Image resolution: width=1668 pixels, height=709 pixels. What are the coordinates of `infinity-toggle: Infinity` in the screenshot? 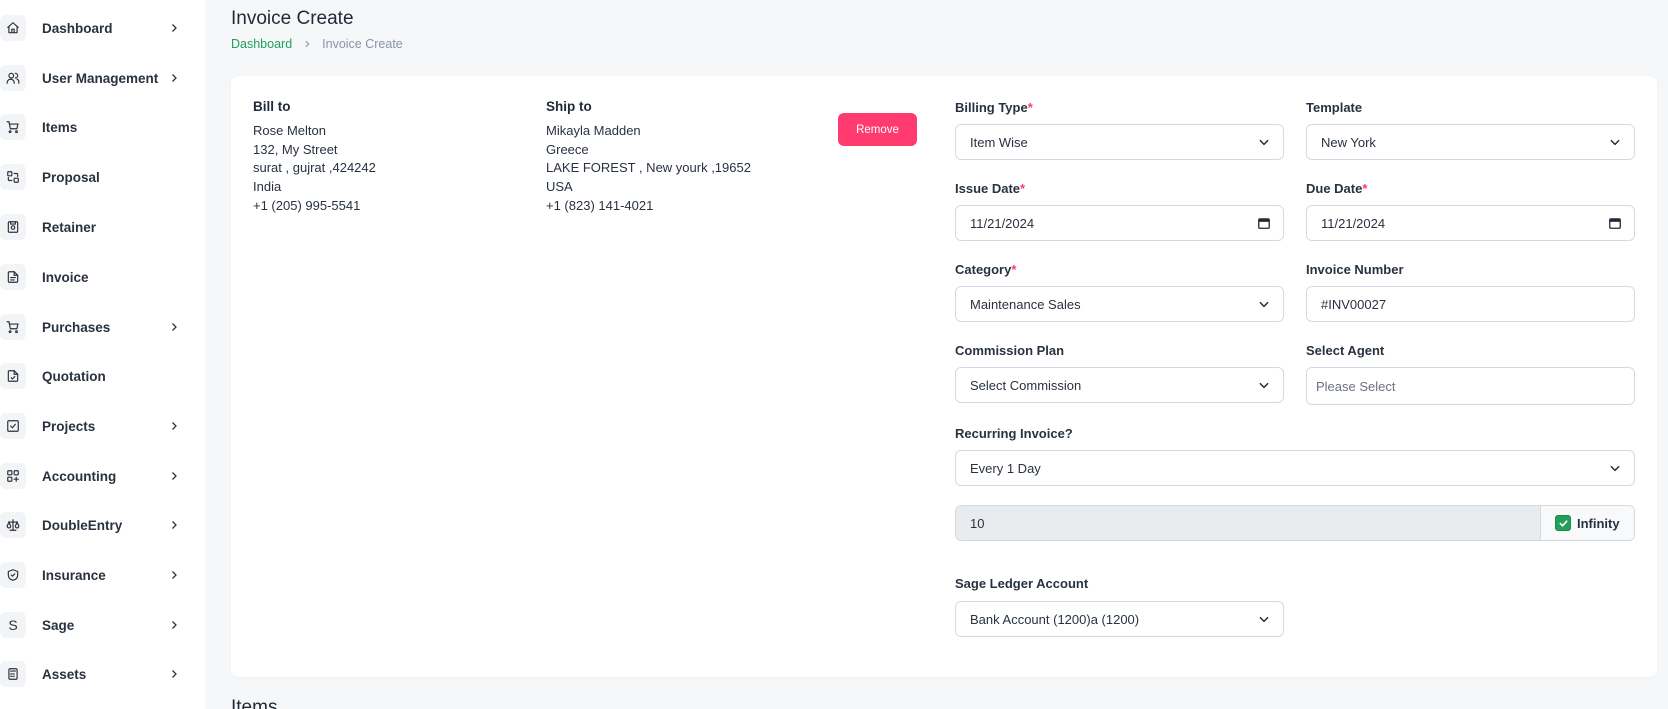 It's located at (1587, 523).